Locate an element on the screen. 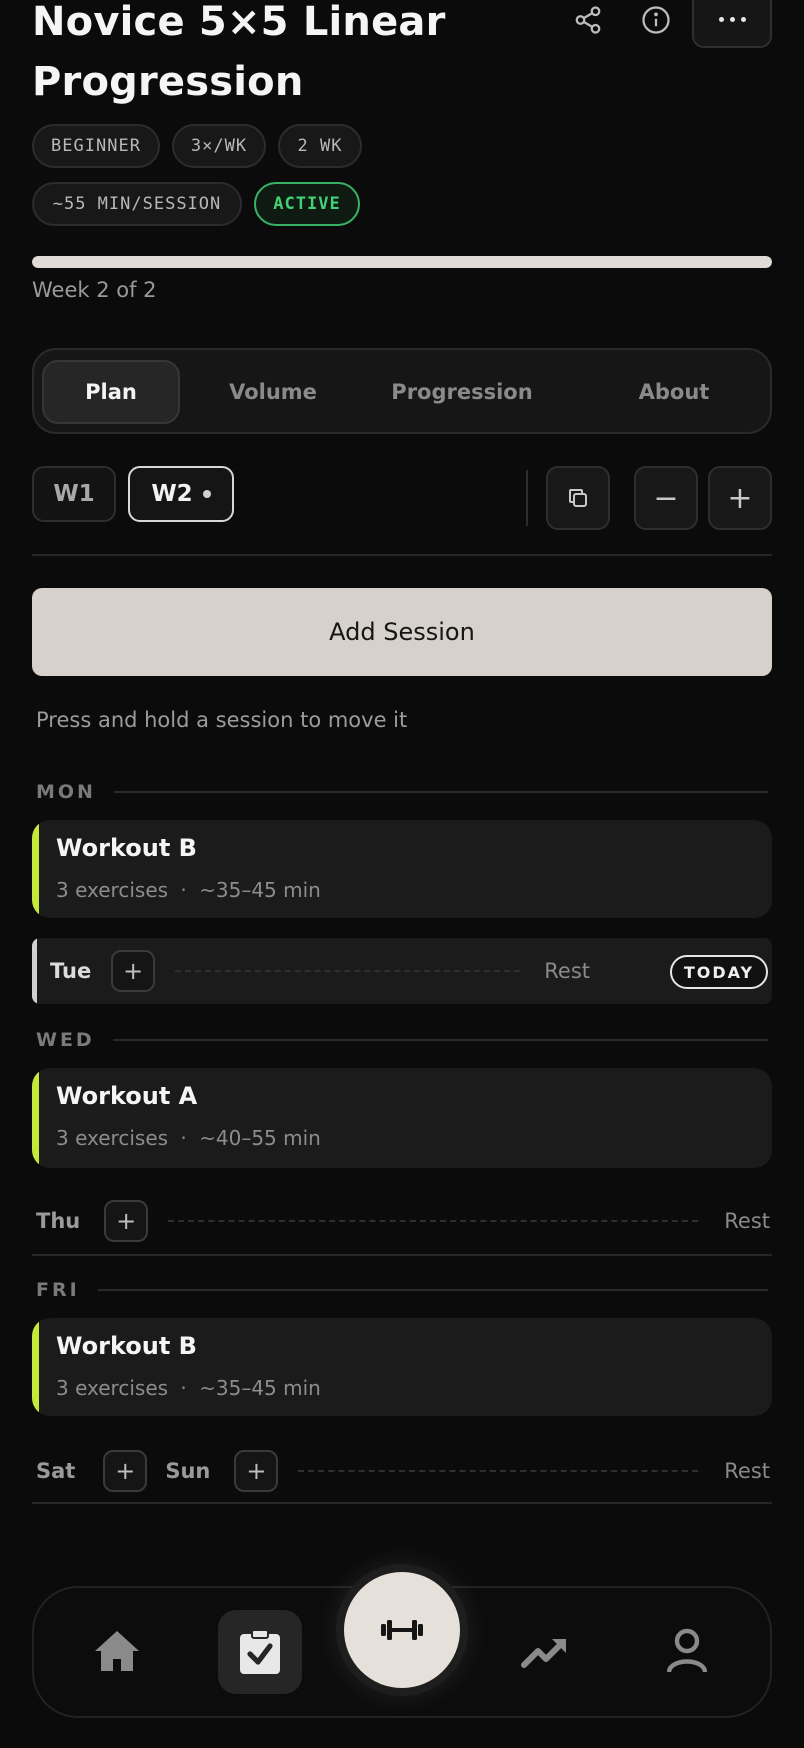  day-header-label: FRI is located at coordinates (58, 1290).